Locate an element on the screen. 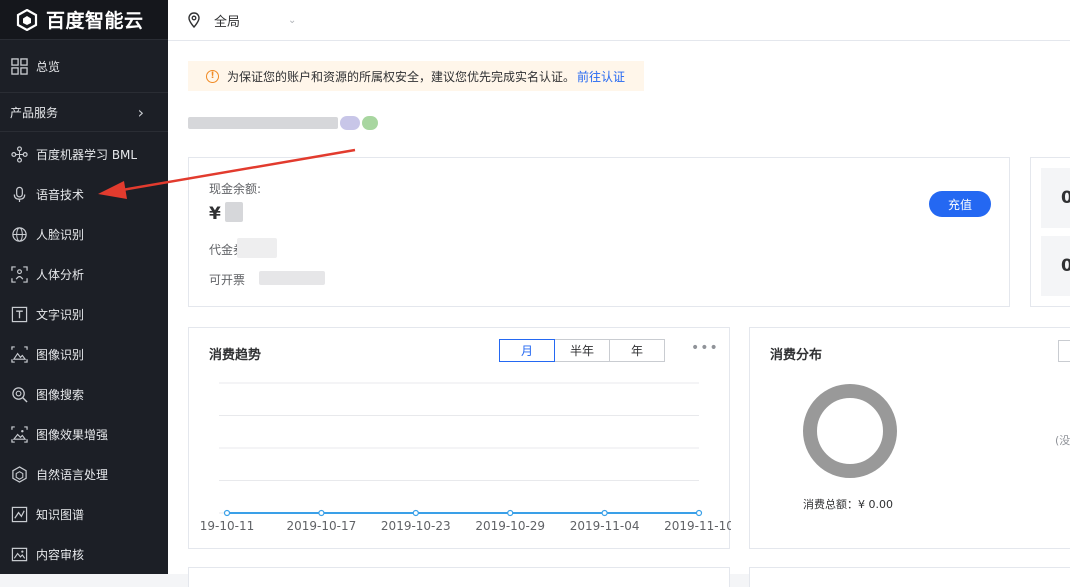 This screenshot has width=1070, height=587. cash-balance-label: 现金余额: is located at coordinates (235, 189).